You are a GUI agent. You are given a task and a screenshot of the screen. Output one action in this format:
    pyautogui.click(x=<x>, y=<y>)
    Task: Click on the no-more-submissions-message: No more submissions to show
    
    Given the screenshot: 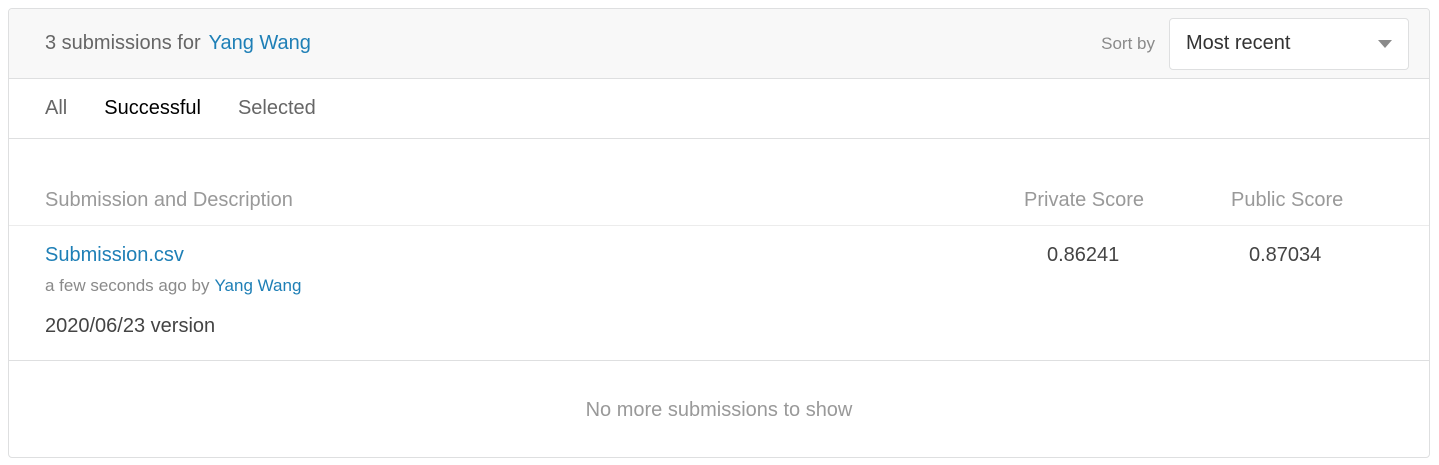 What is the action you would take?
    pyautogui.click(x=719, y=409)
    